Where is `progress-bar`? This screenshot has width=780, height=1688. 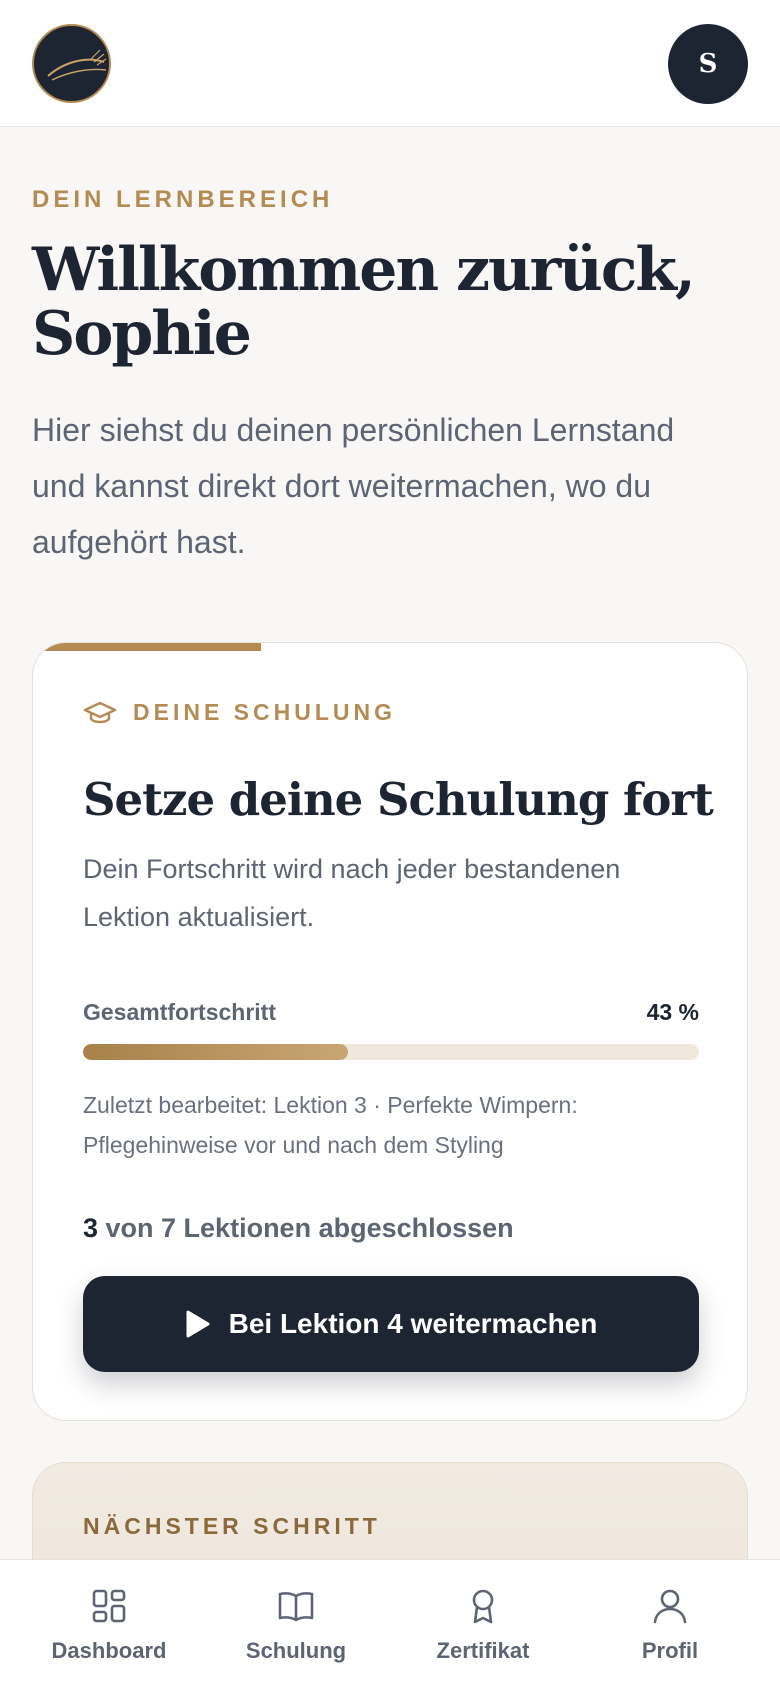
progress-bar is located at coordinates (391, 1052).